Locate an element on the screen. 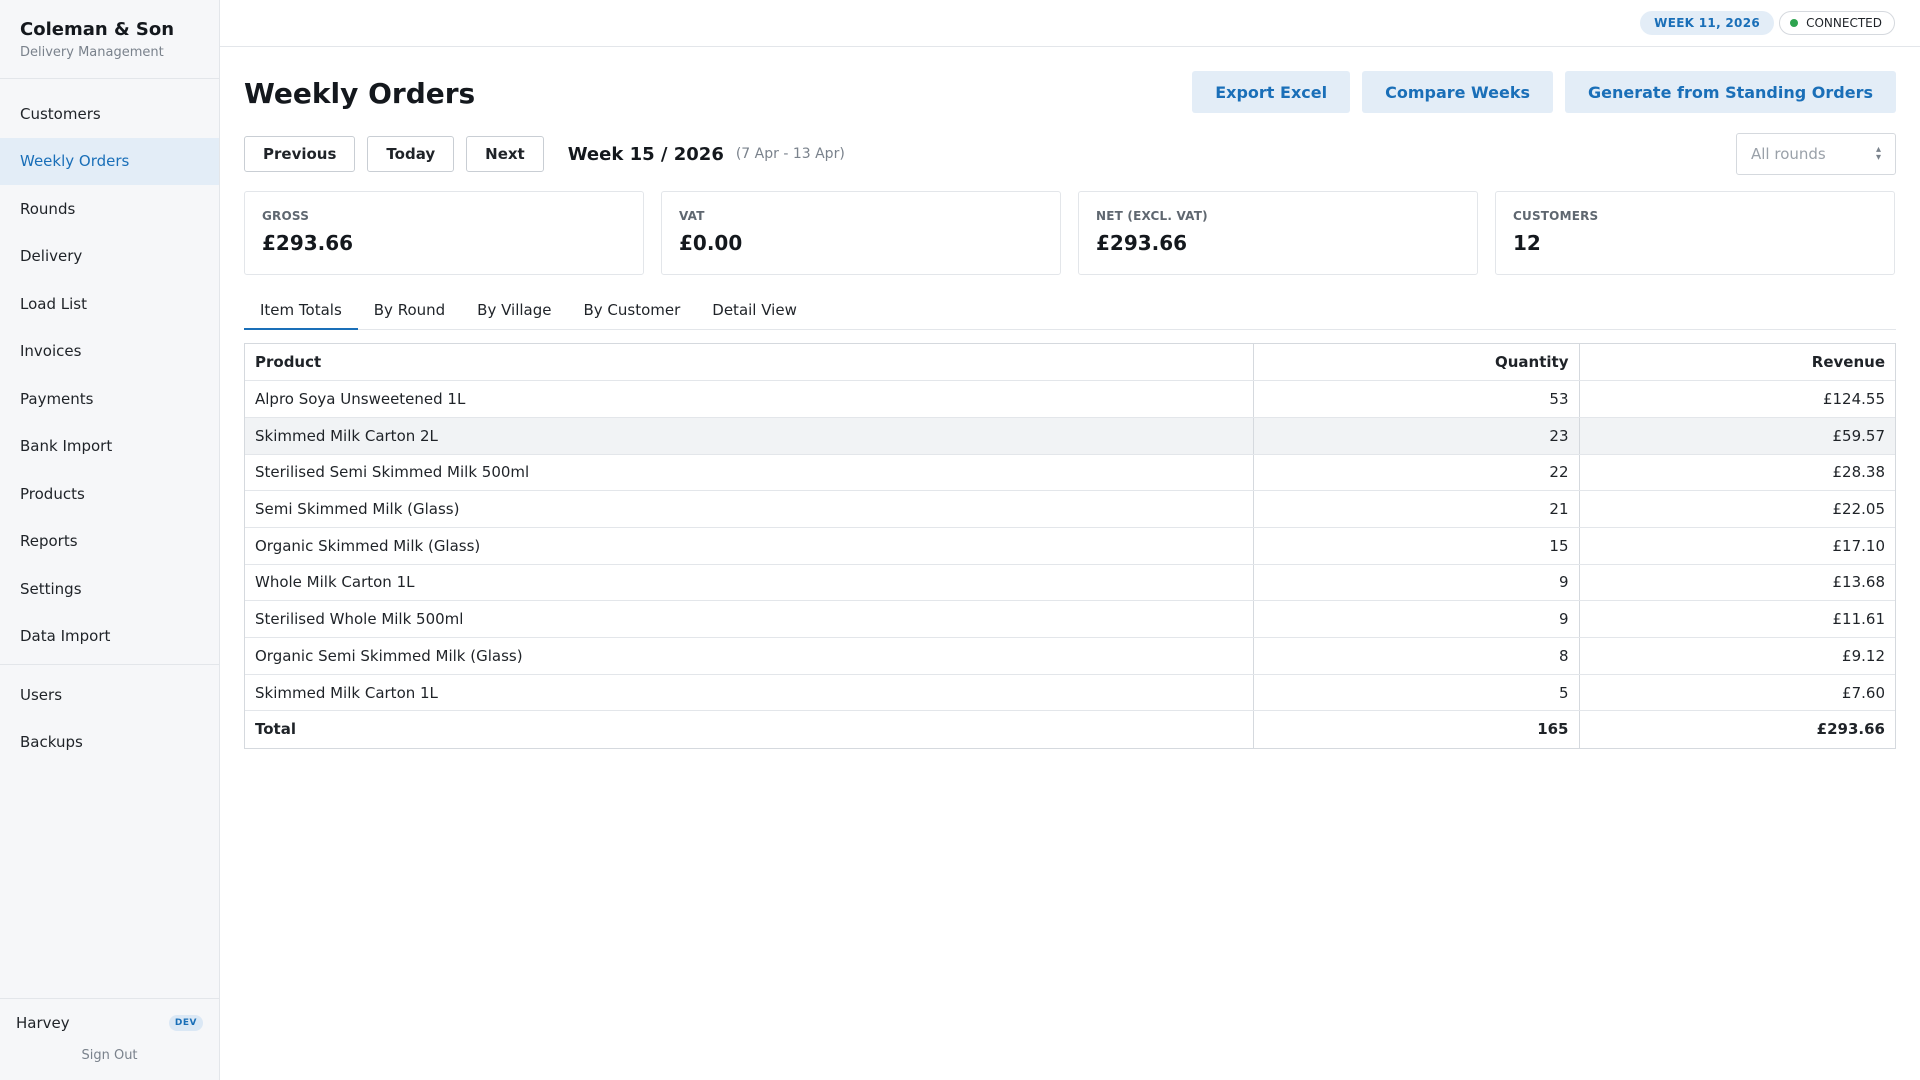 This screenshot has width=1920, height=1080. sidebar-item-bank-import: Bank Import is located at coordinates (109, 447).